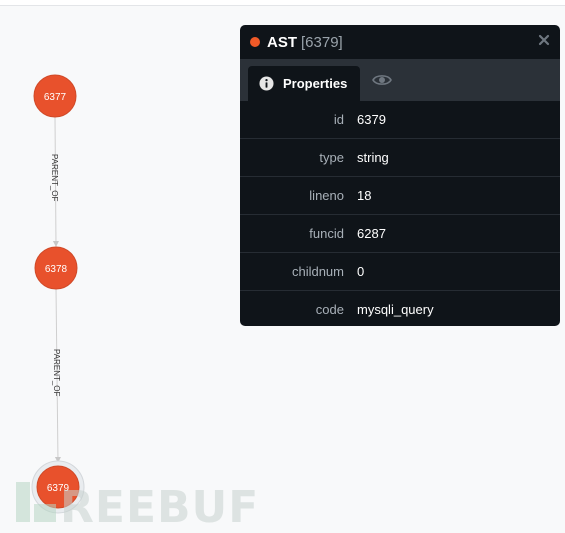 This screenshot has width=565, height=533. I want to click on property-key: id, so click(338, 119).